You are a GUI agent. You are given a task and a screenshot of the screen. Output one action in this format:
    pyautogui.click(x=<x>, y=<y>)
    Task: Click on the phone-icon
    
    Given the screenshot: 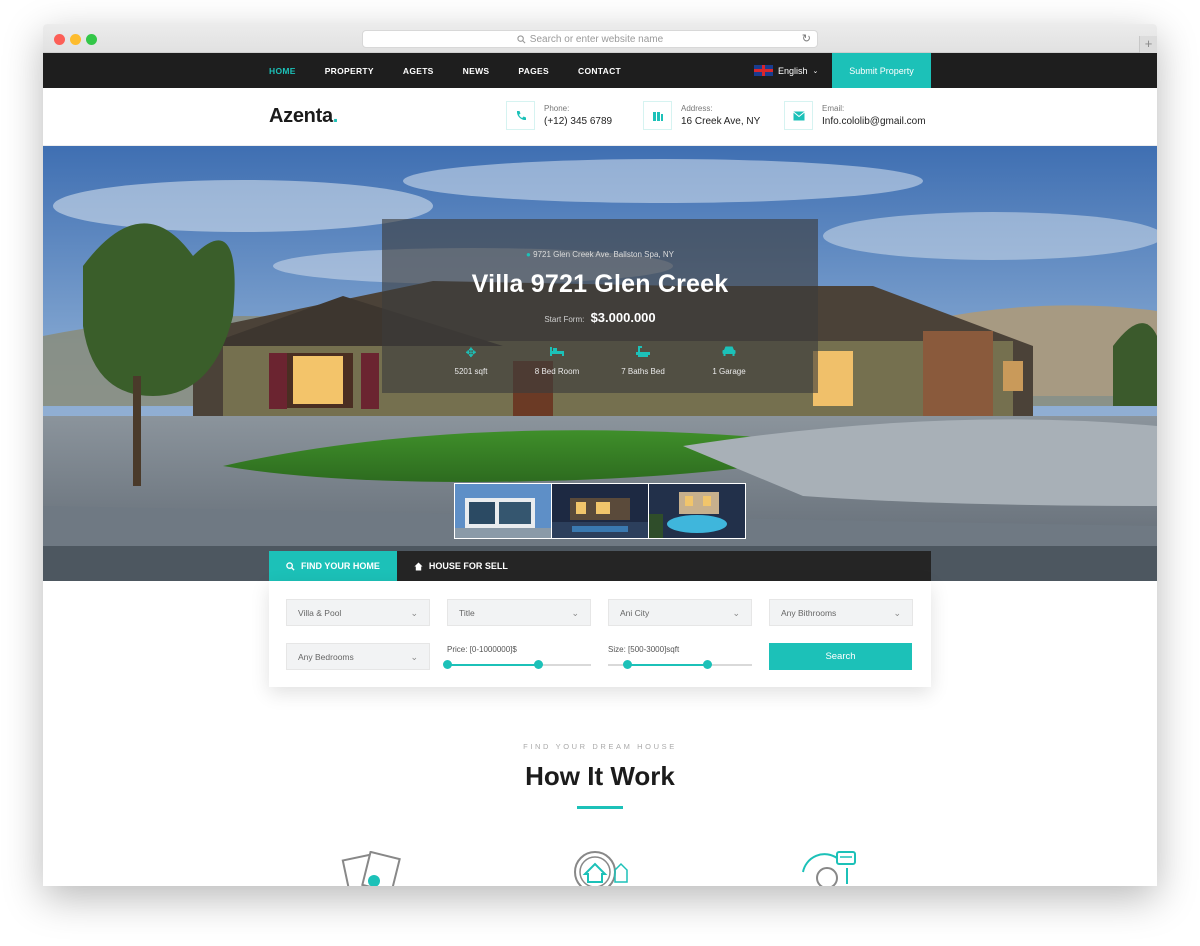 What is the action you would take?
    pyautogui.click(x=520, y=115)
    